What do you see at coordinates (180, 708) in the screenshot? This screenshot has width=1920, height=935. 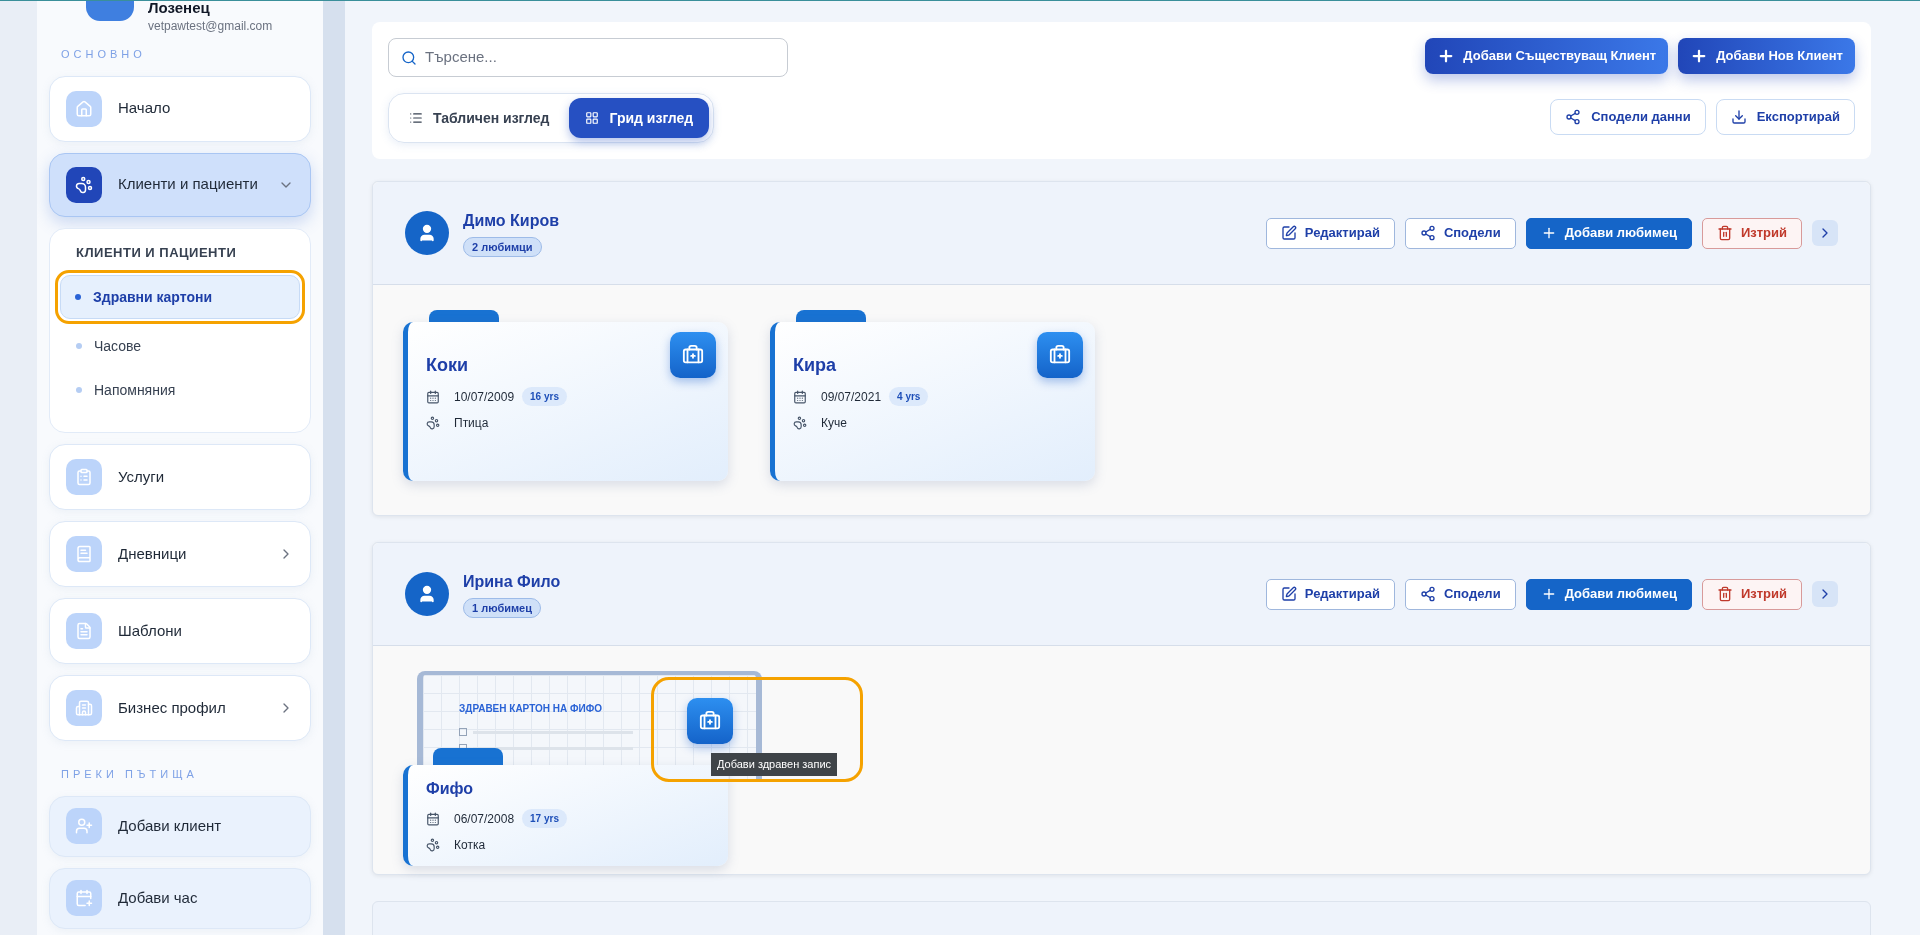 I see `sidebar-nav-item: Бизнес профил` at bounding box center [180, 708].